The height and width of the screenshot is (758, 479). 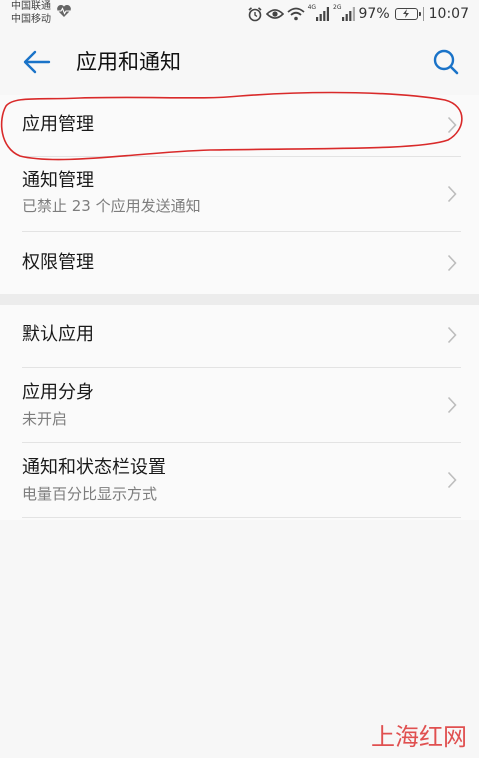 I want to click on back-arrow-icon, so click(x=37, y=62).